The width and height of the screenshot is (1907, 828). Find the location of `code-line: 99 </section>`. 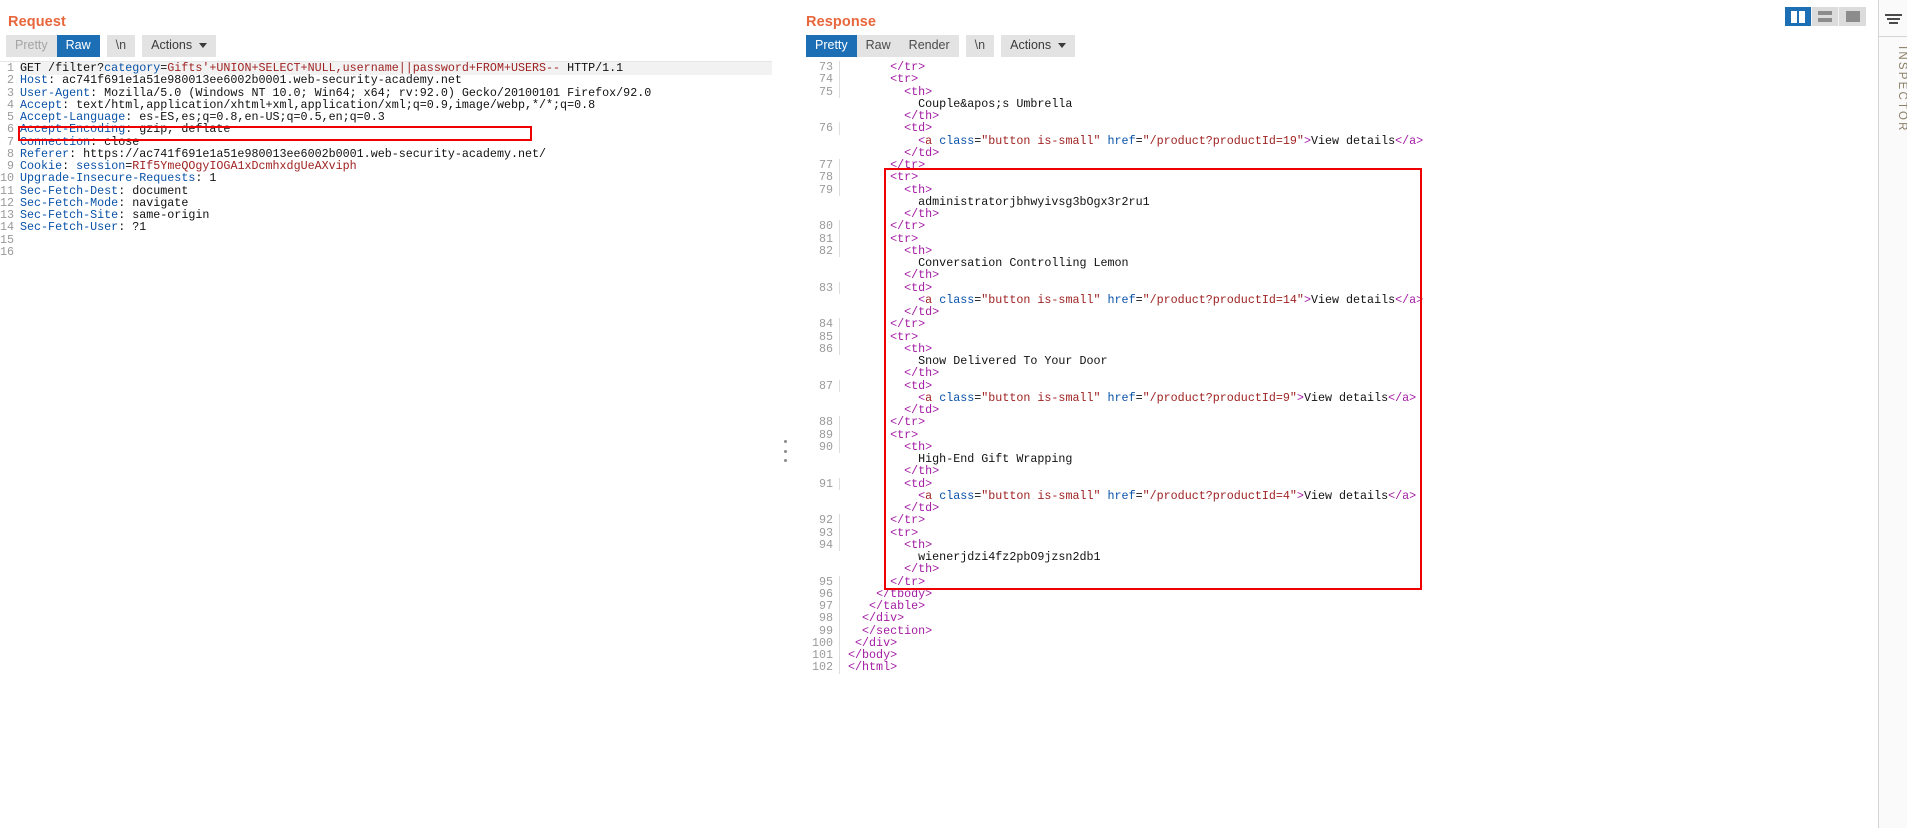

code-line: 99 </section> is located at coordinates (1339, 630).